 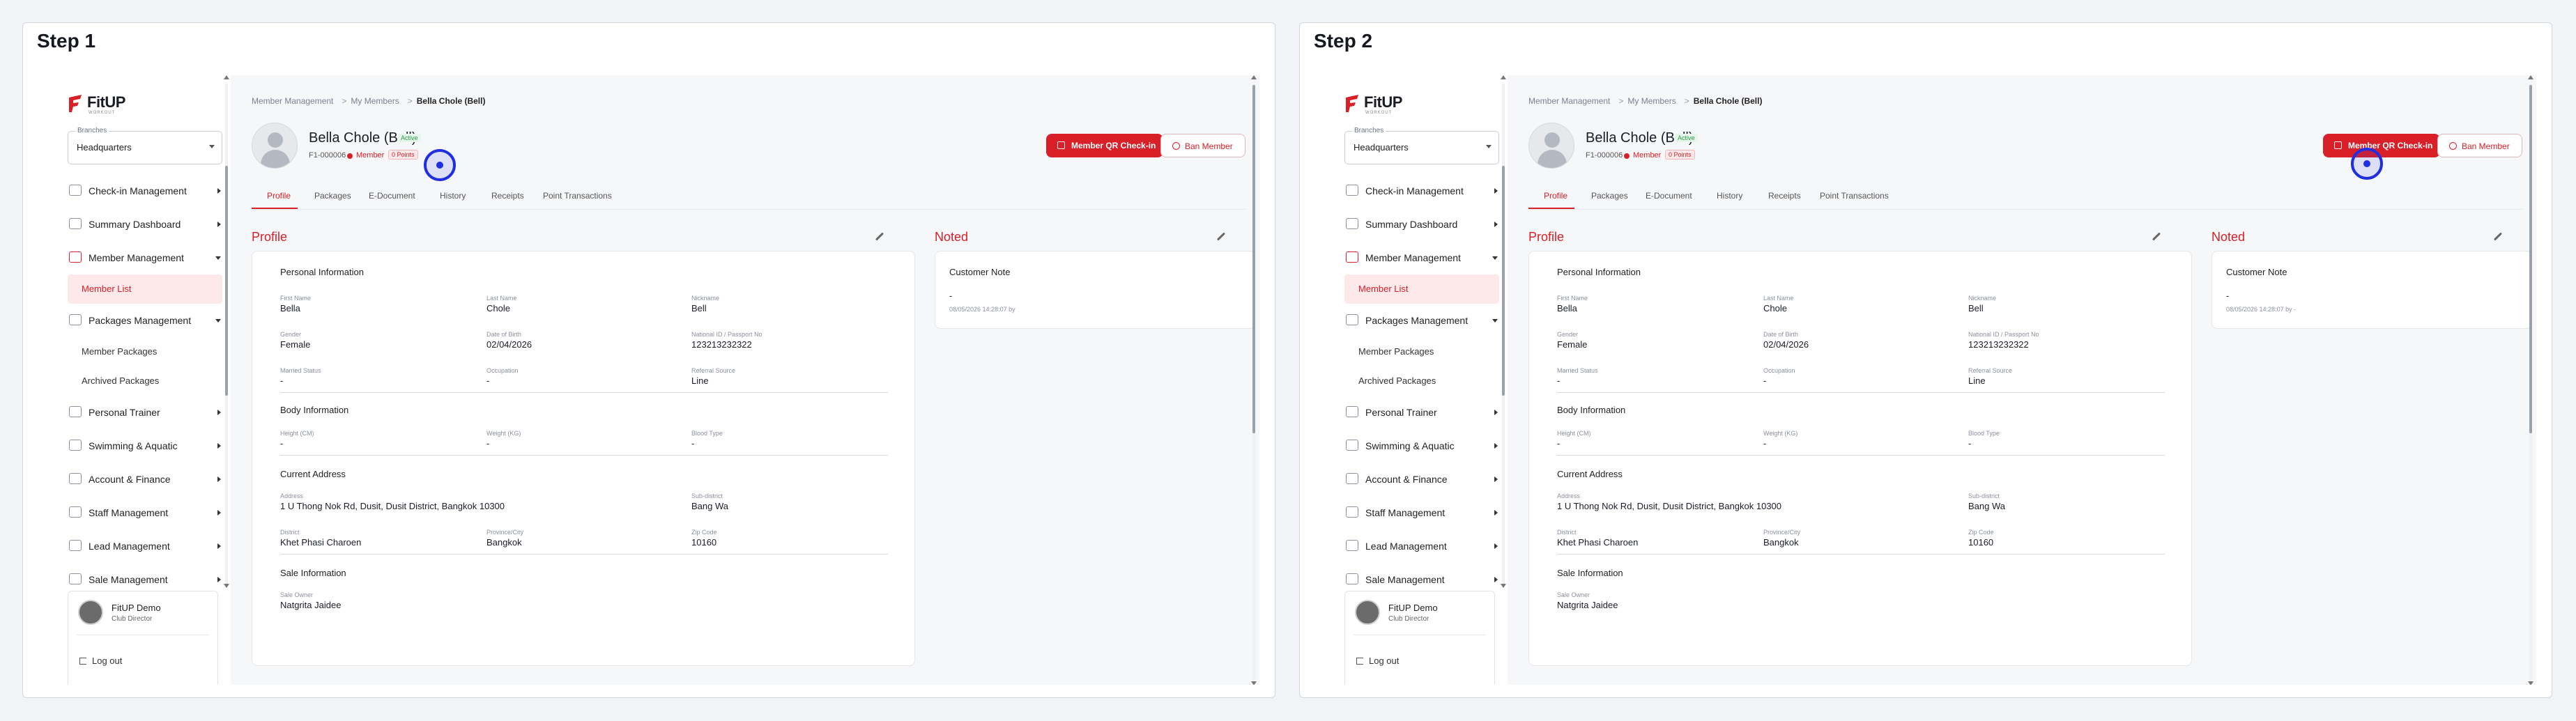 What do you see at coordinates (90, 612) in the screenshot?
I see `avatar` at bounding box center [90, 612].